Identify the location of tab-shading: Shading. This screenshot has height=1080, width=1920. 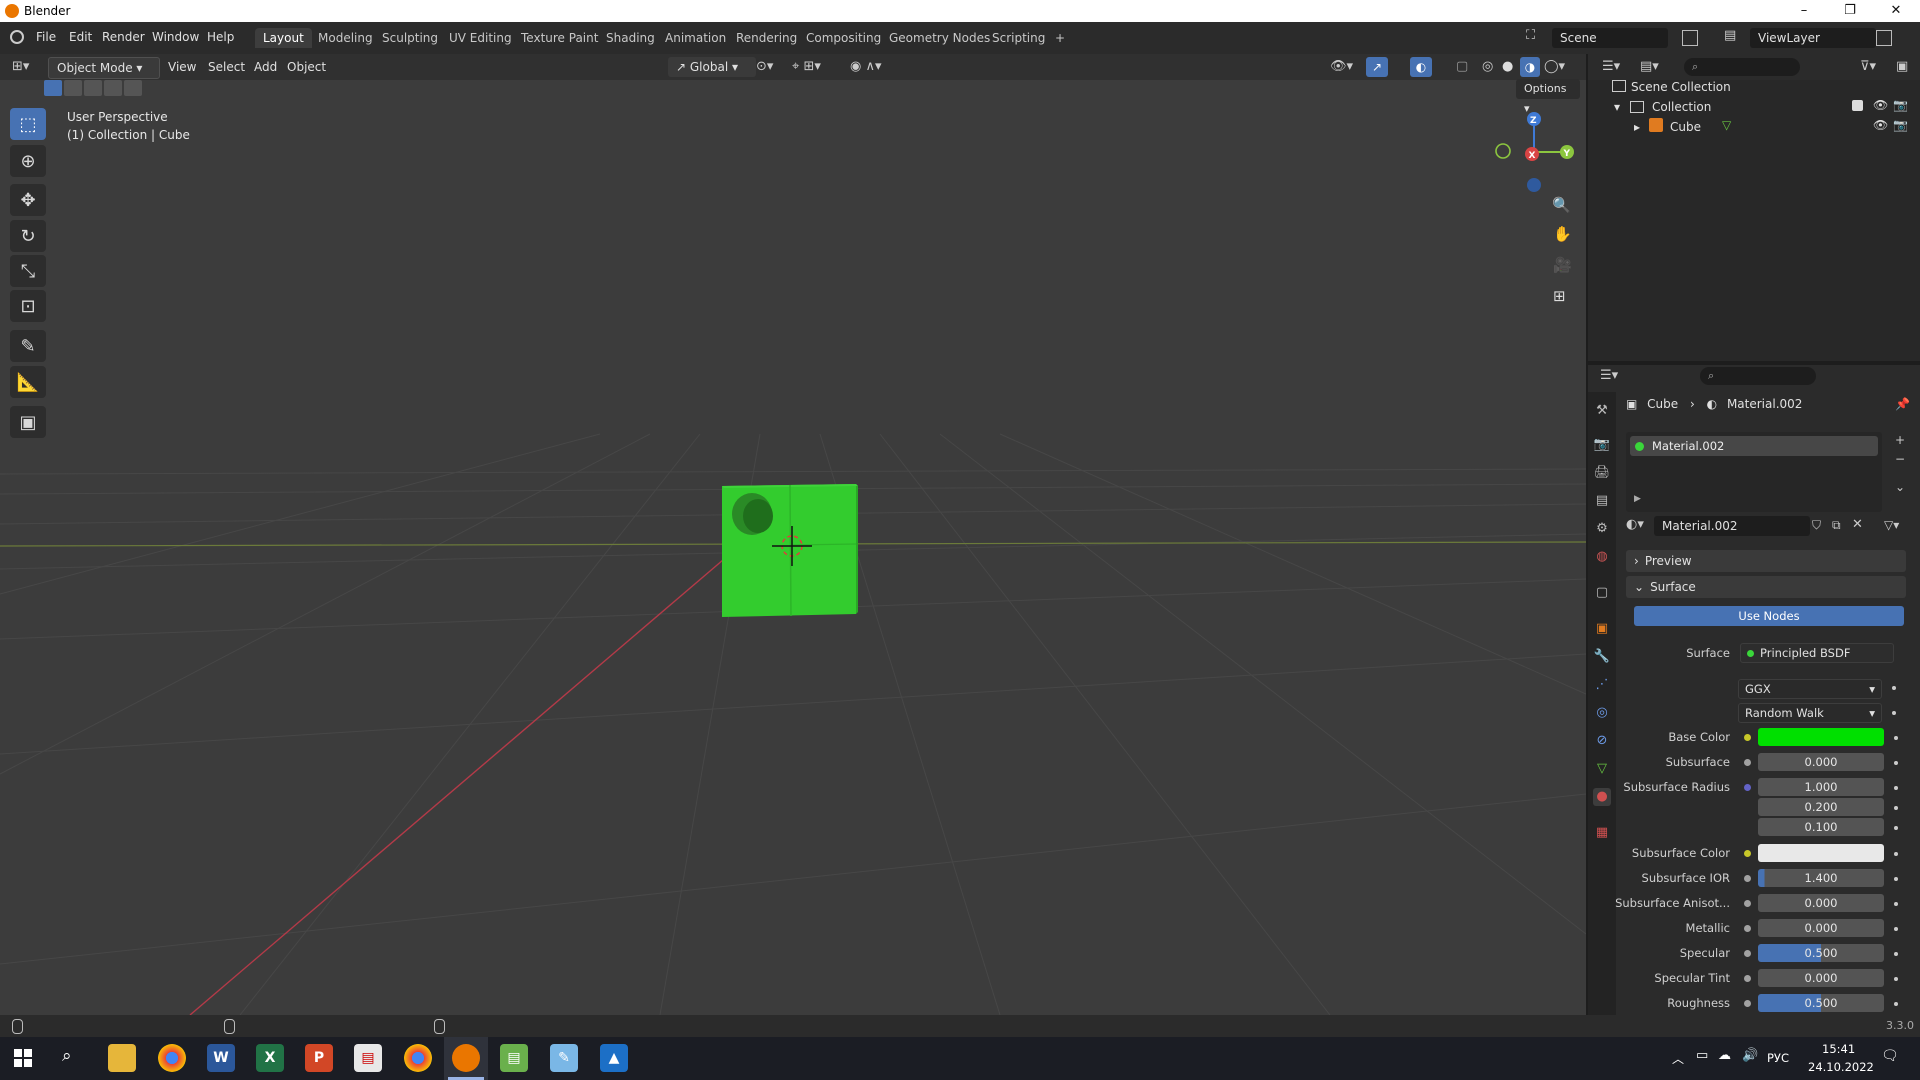
(630, 38).